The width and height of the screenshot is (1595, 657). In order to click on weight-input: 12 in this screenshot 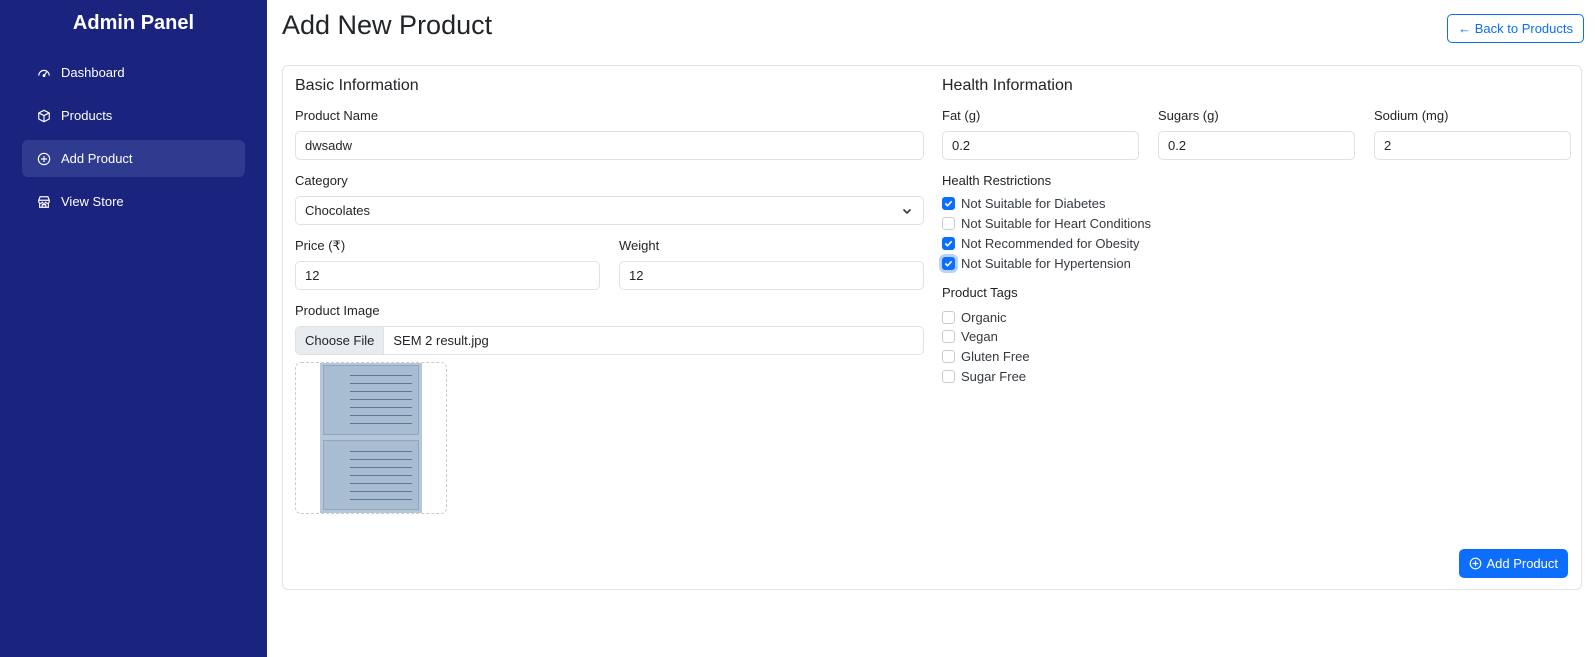, I will do `click(771, 275)`.